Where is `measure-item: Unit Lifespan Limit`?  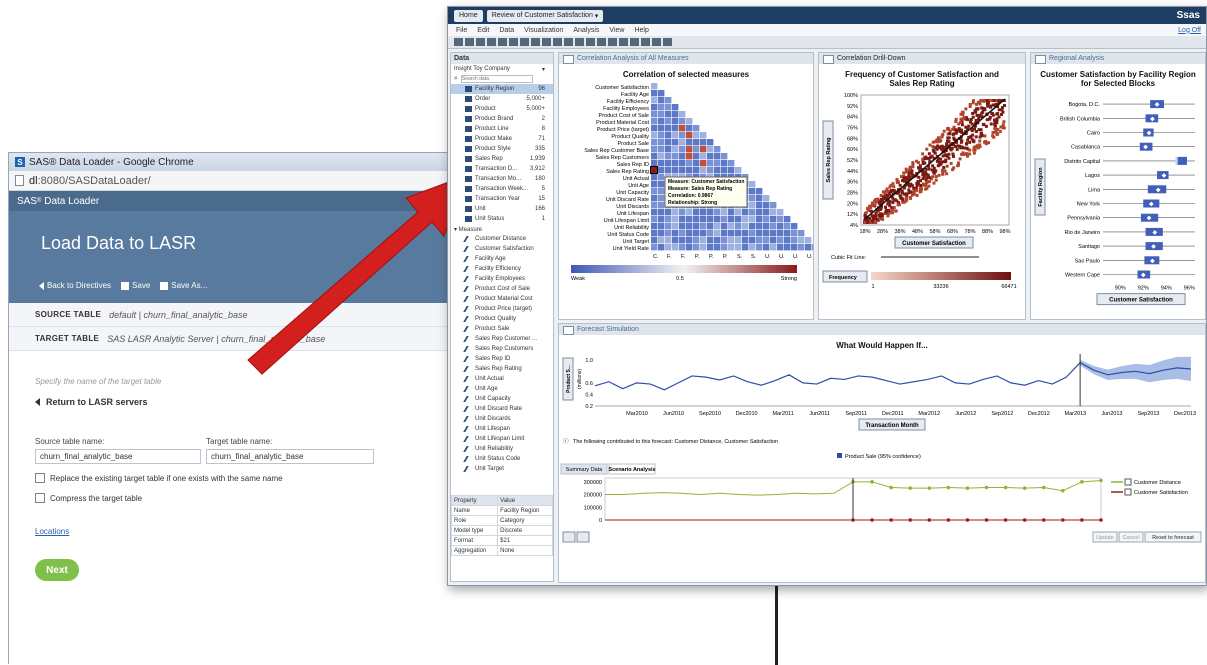
measure-item: Unit Lifespan Limit is located at coordinates (502, 439).